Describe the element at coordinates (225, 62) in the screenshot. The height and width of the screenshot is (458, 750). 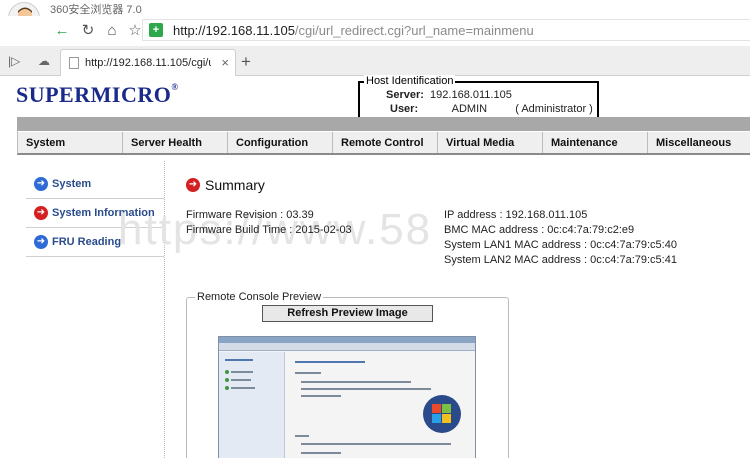
I see `tab-close-icon: ×` at that location.